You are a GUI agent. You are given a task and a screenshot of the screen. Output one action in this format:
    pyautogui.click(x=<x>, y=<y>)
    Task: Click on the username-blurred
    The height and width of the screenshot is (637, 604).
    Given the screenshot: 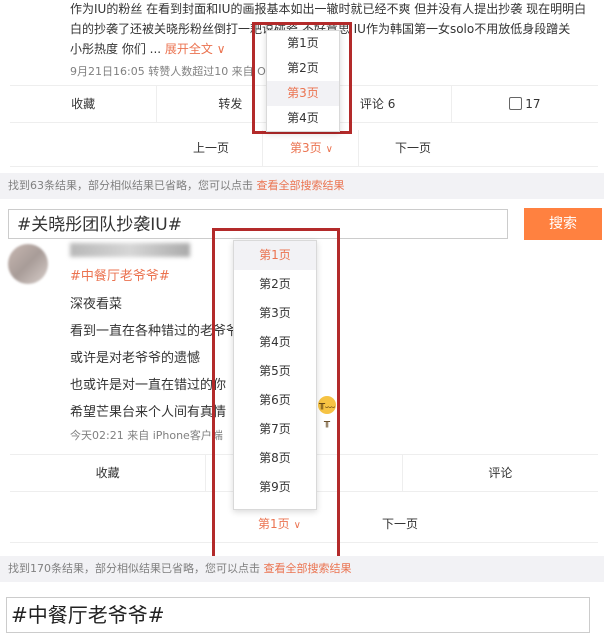 What is the action you would take?
    pyautogui.click(x=130, y=250)
    